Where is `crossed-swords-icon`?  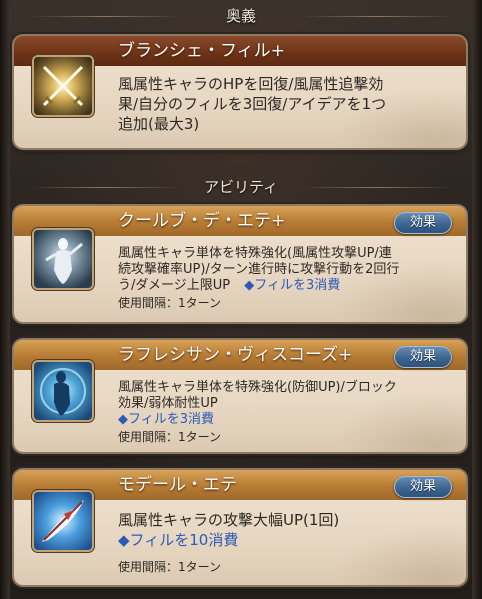
crossed-swords-icon is located at coordinates (63, 86).